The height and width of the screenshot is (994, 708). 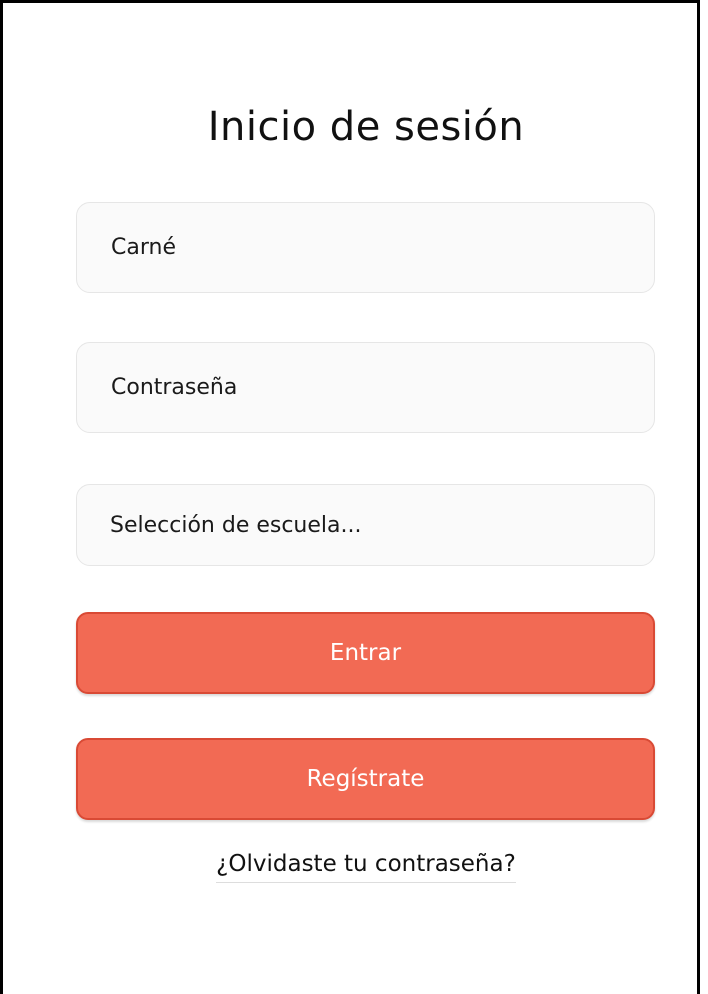 What do you see at coordinates (365, 653) in the screenshot?
I see `login-button: Entrar` at bounding box center [365, 653].